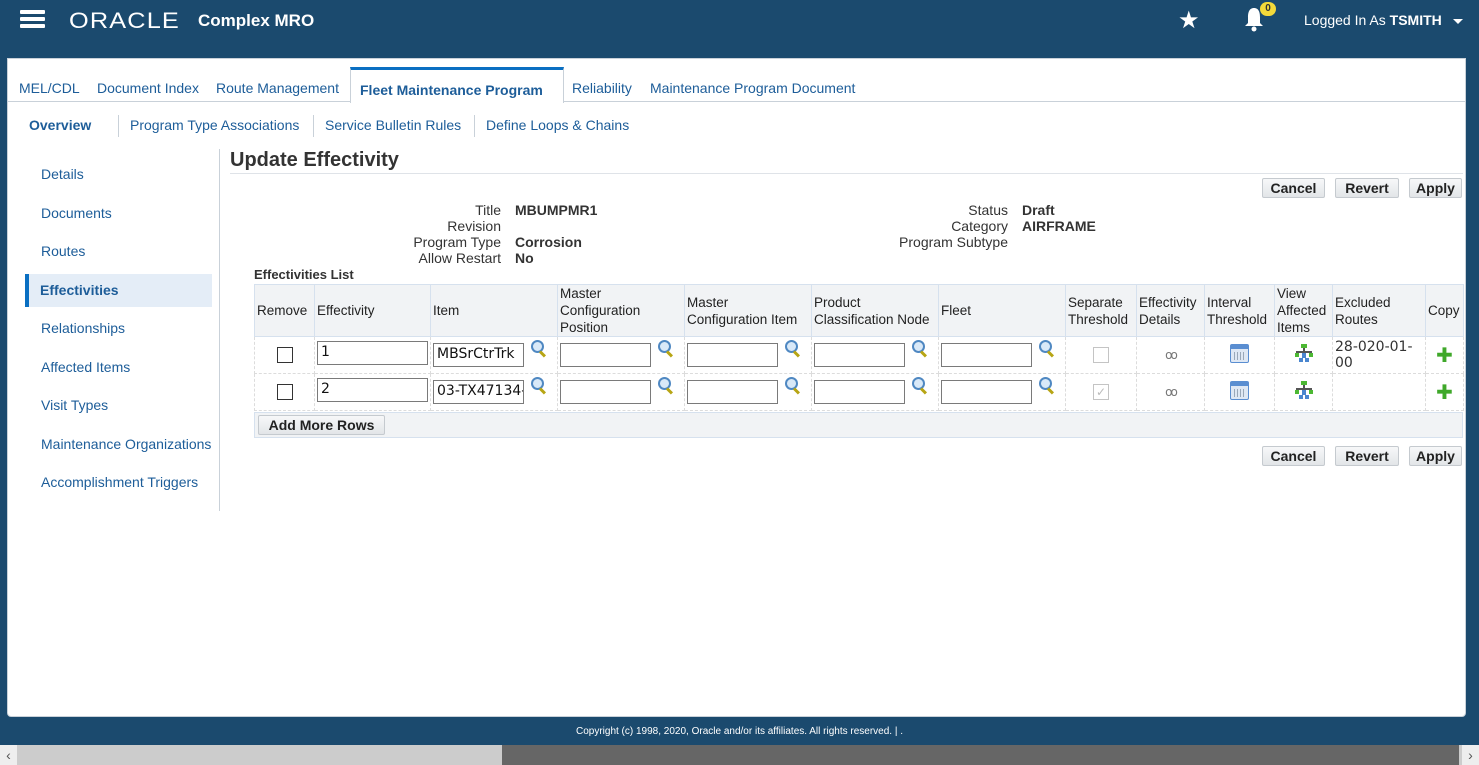  What do you see at coordinates (304, 274) in the screenshot?
I see `effectivities-list-title: Effectivities List` at bounding box center [304, 274].